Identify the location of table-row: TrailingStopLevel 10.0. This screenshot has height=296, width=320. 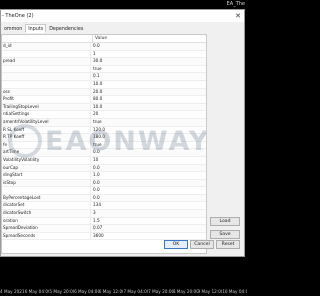
(104, 107).